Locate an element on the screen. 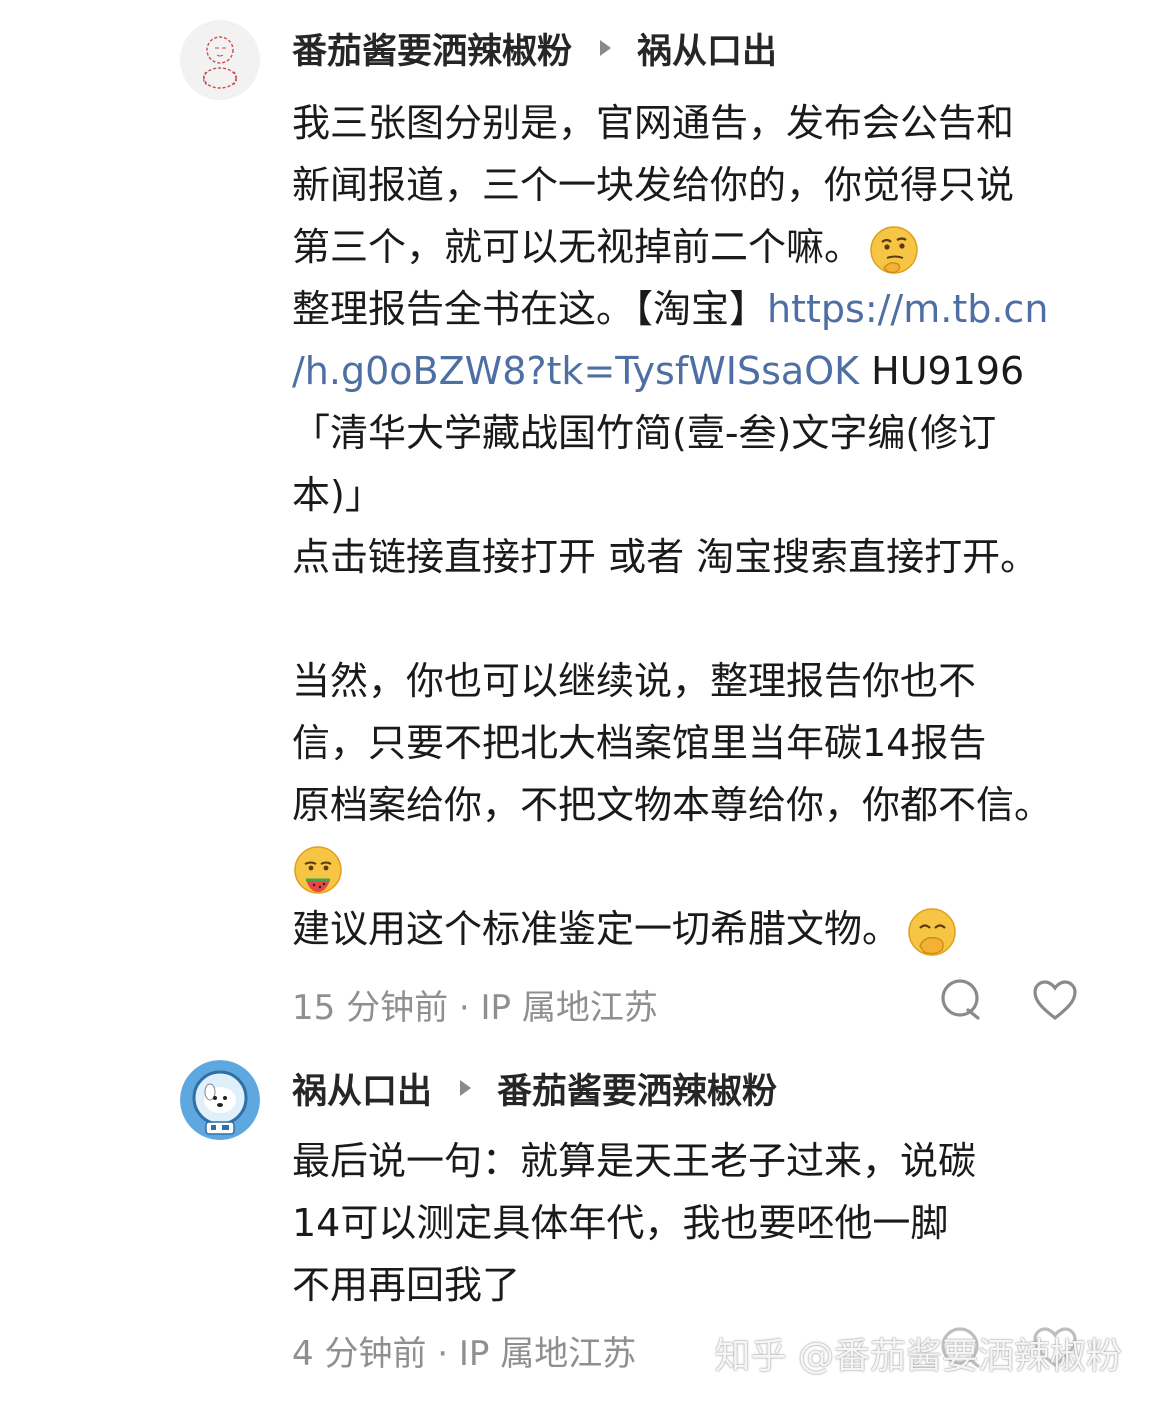 The height and width of the screenshot is (1405, 1152). covering-mouth-emoji-icon is located at coordinates (932, 931).